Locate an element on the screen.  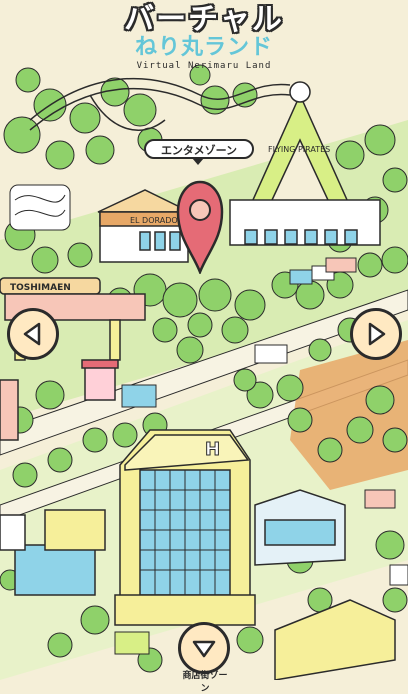
toshimaen-sign: TOSHIMAEN is located at coordinates (40, 288).